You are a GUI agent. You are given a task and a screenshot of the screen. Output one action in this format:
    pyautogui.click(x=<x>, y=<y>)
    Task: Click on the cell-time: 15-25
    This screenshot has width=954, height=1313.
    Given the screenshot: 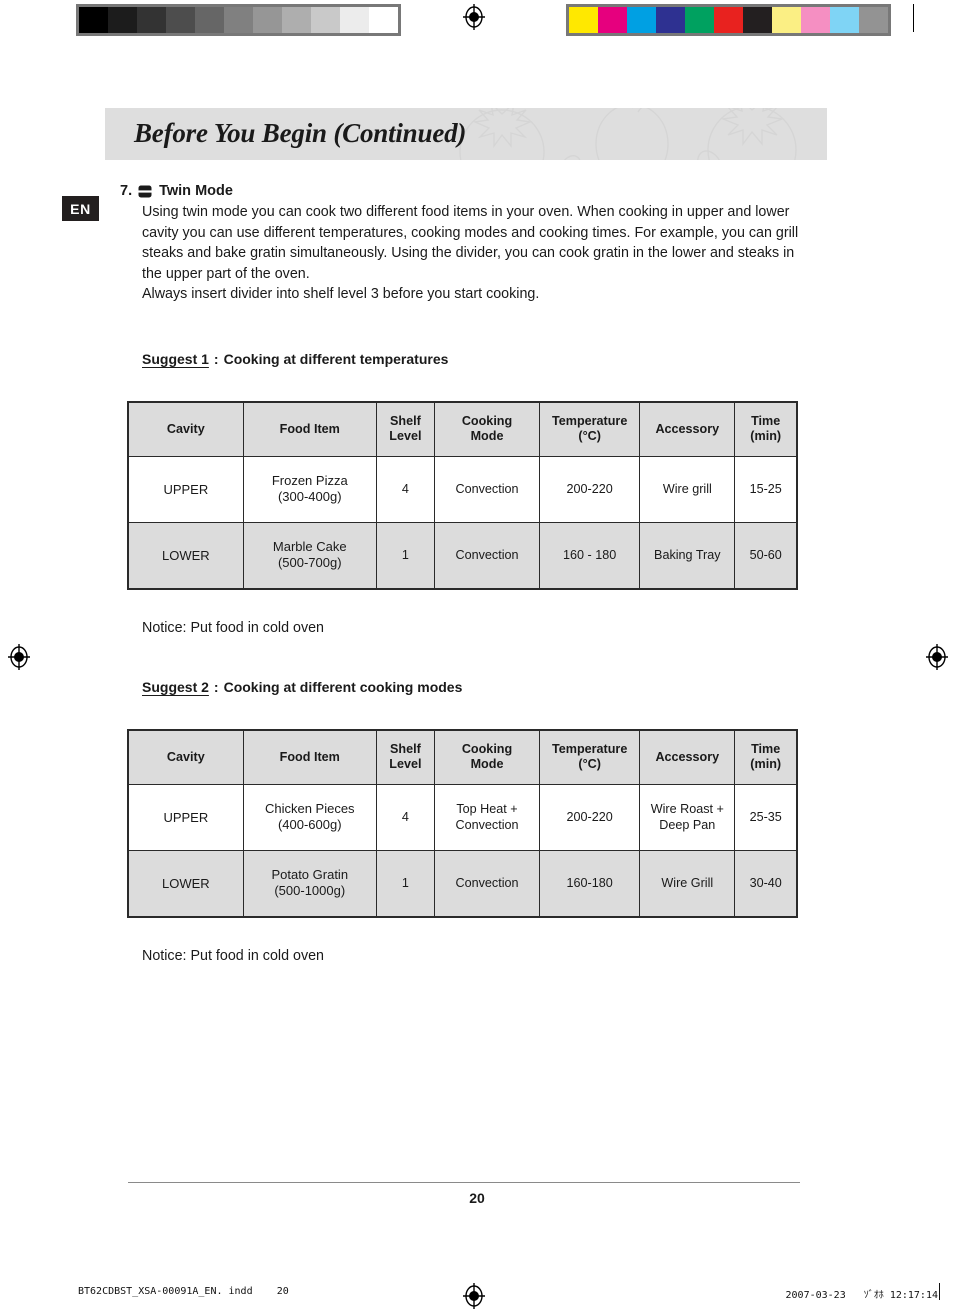 What is the action you would take?
    pyautogui.click(x=766, y=489)
    